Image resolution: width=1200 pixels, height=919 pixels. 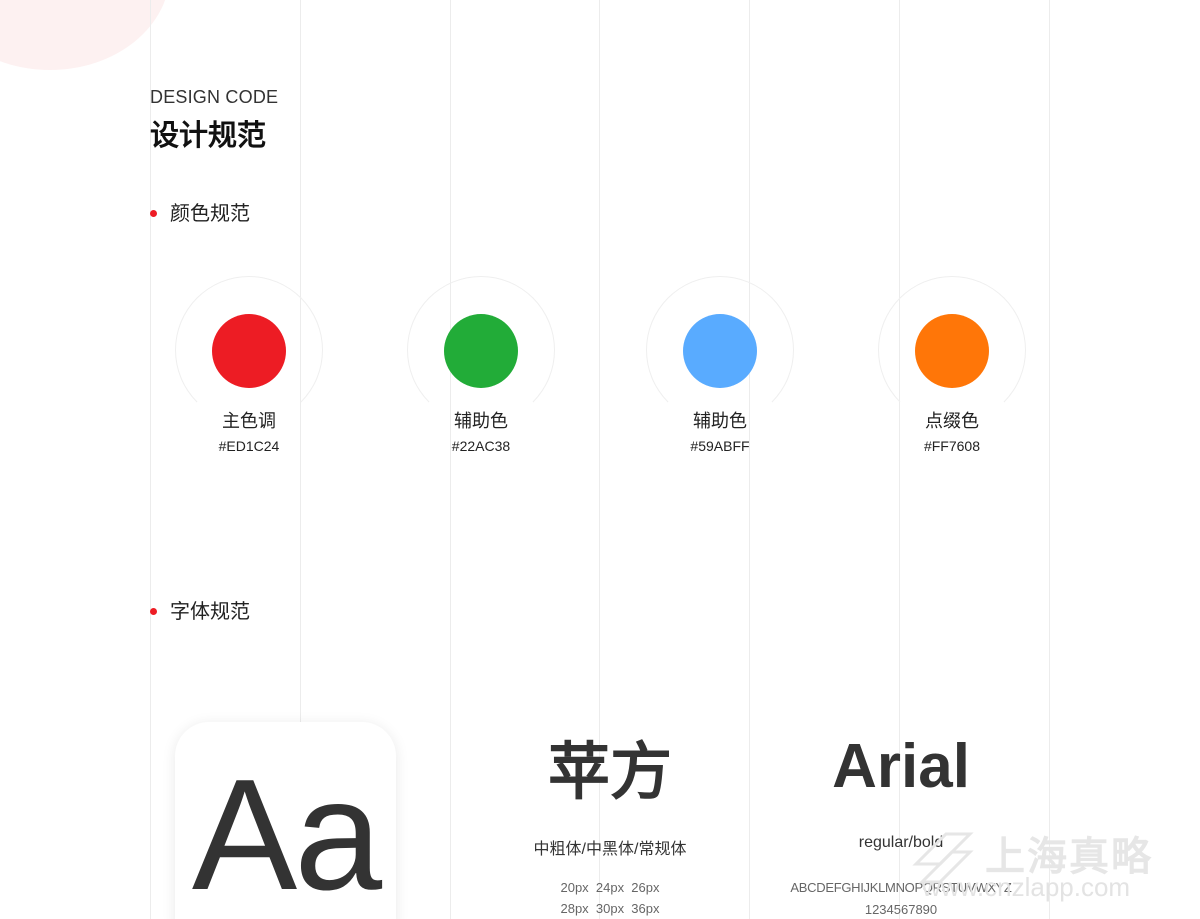 I want to click on color-swatch-secondary-blue: 辅助色 #59ABFF, so click(x=721, y=376).